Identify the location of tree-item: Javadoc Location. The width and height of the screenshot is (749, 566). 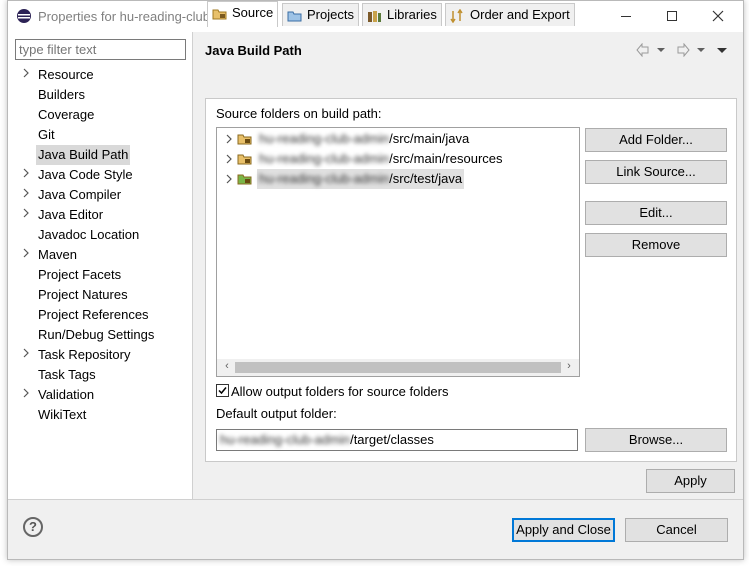
(100, 235).